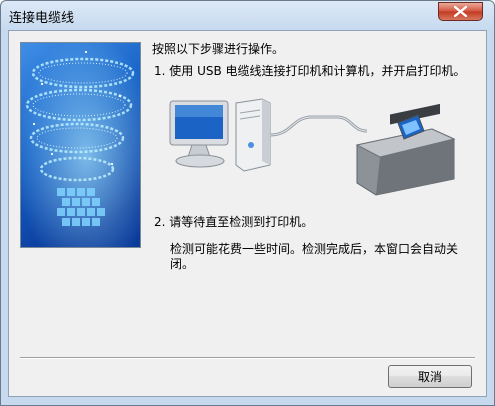 The image size is (495, 406). What do you see at coordinates (234, 222) in the screenshot?
I see `step-2-text: 2. 请等待直至检测到打印机。` at bounding box center [234, 222].